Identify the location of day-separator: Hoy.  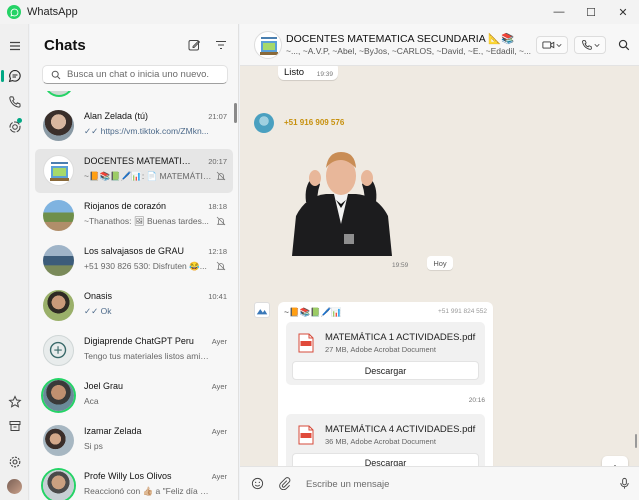
(440, 263).